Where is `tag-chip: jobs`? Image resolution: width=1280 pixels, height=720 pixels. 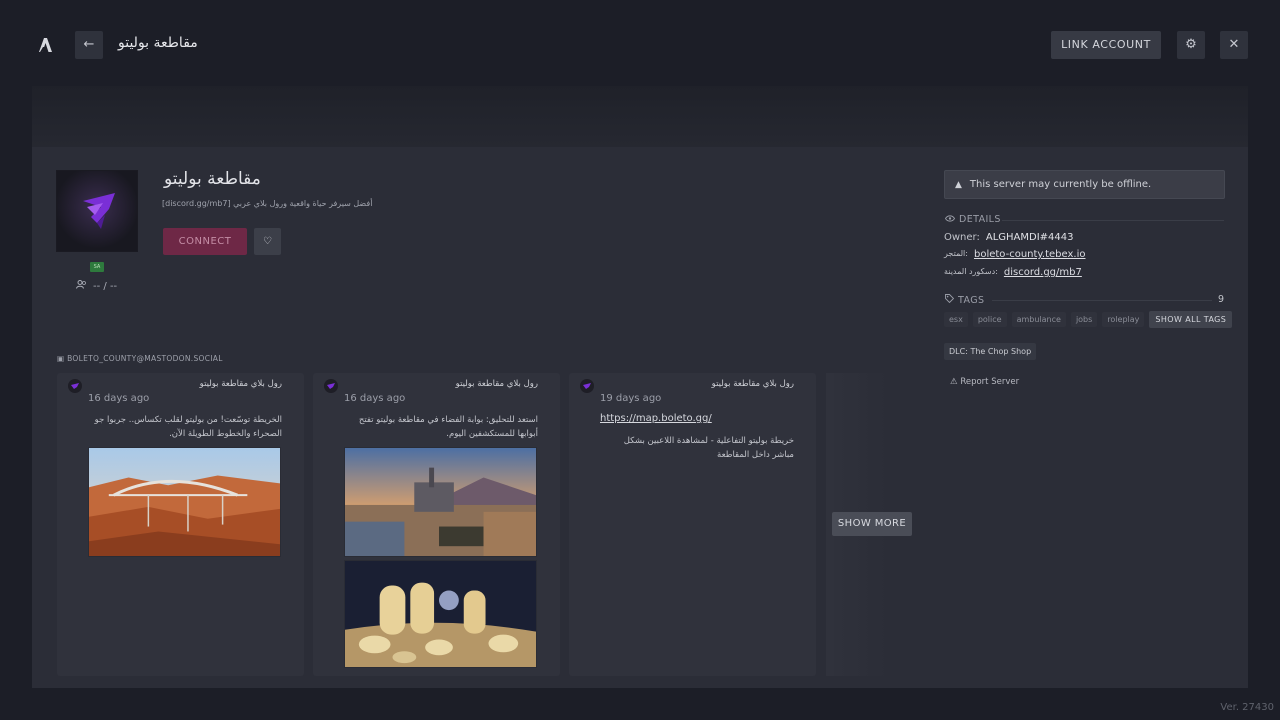
tag-chip: jobs is located at coordinates (1084, 319).